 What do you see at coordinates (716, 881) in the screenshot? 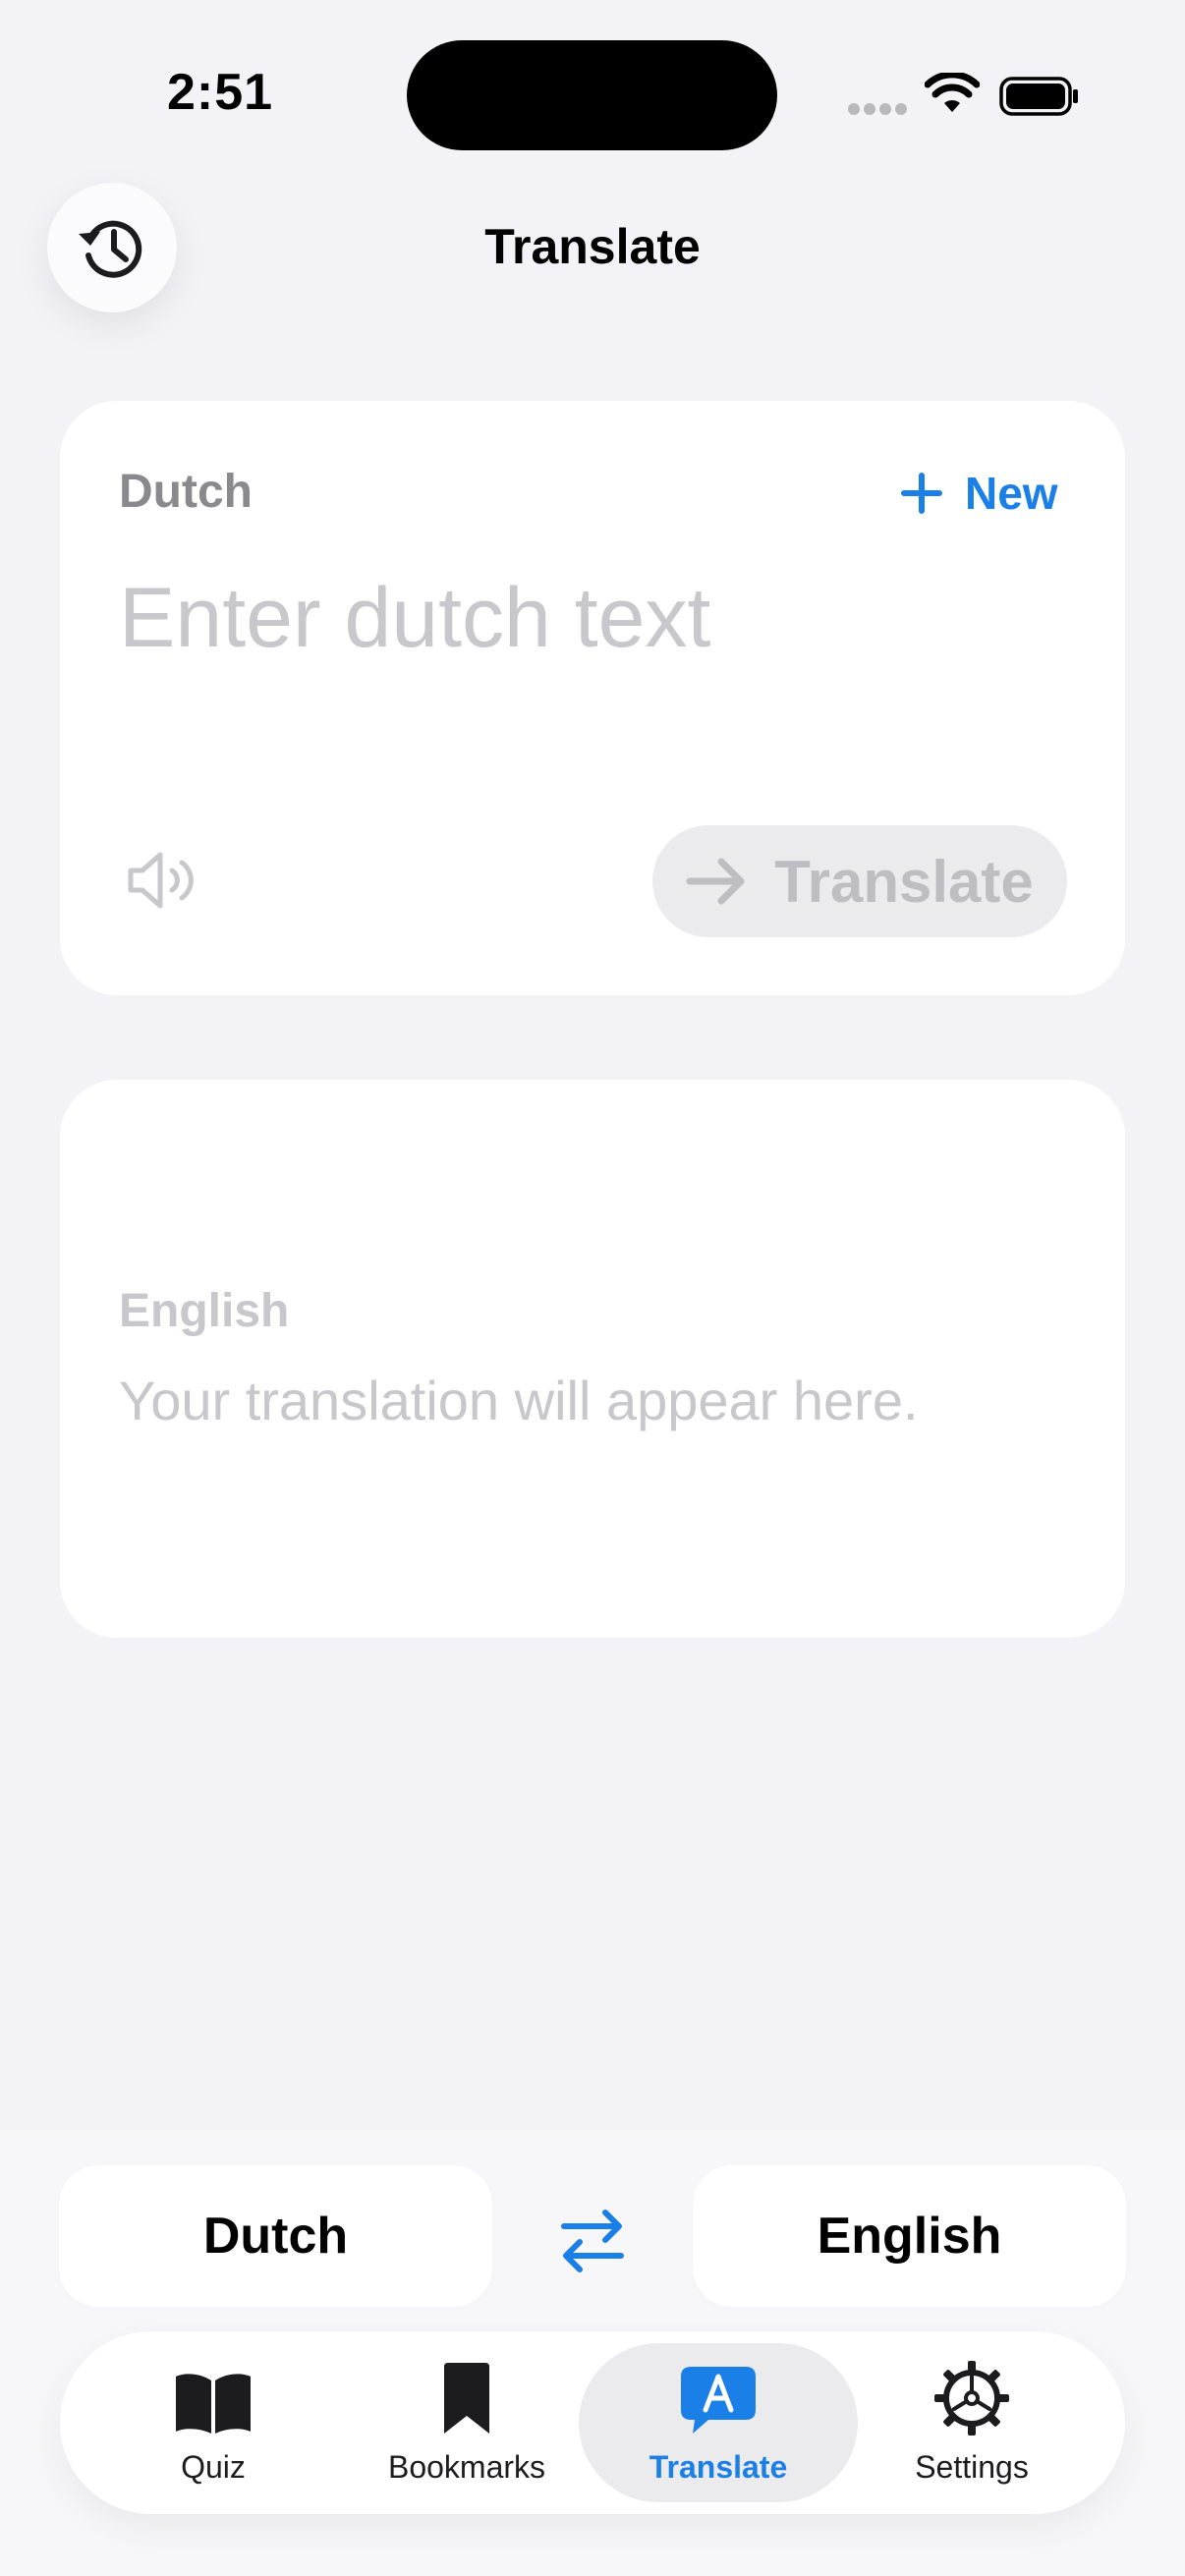
I see `arrow-right-icon` at bounding box center [716, 881].